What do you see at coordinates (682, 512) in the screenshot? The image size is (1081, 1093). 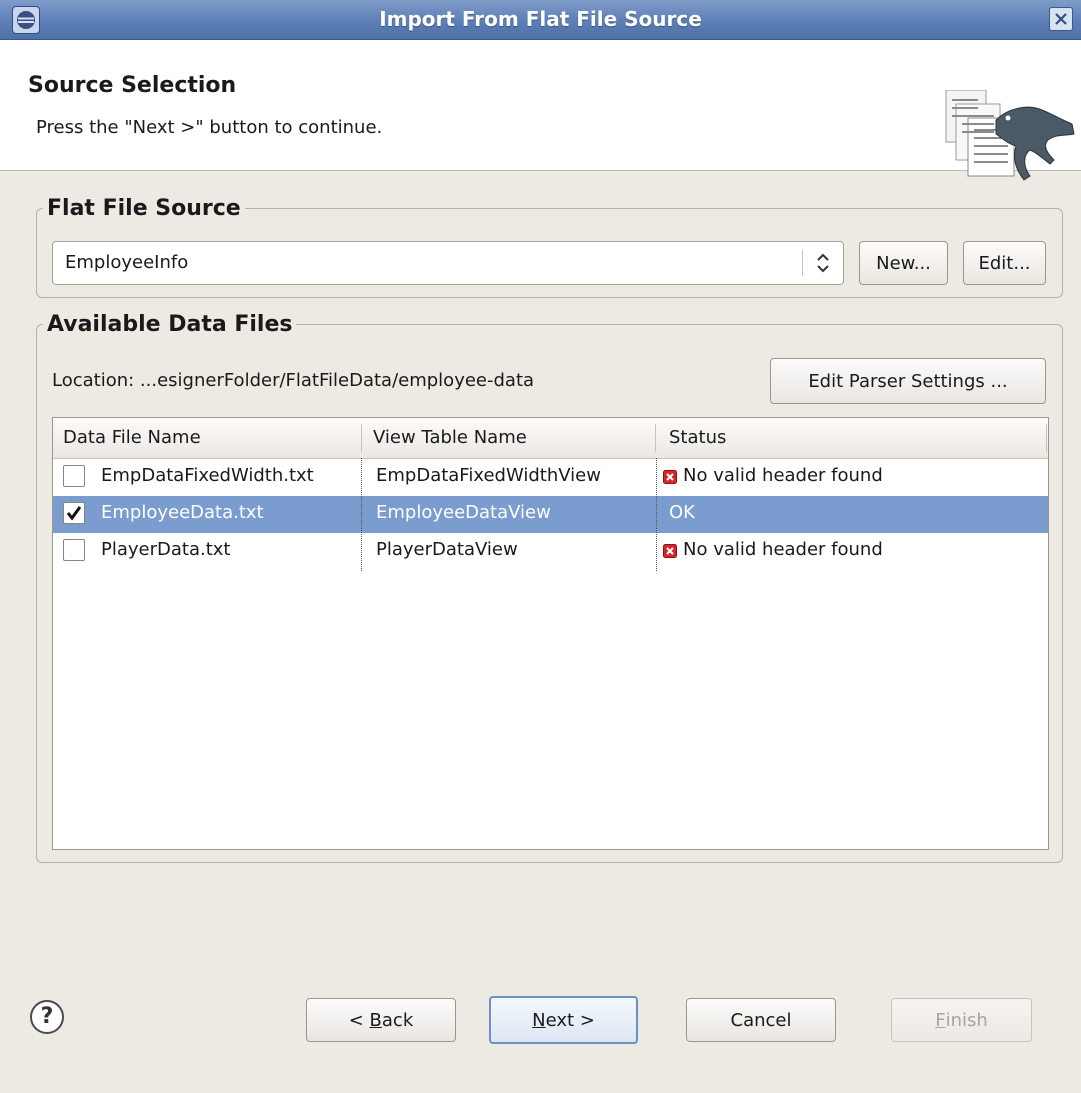 I see `row-status: OK` at bounding box center [682, 512].